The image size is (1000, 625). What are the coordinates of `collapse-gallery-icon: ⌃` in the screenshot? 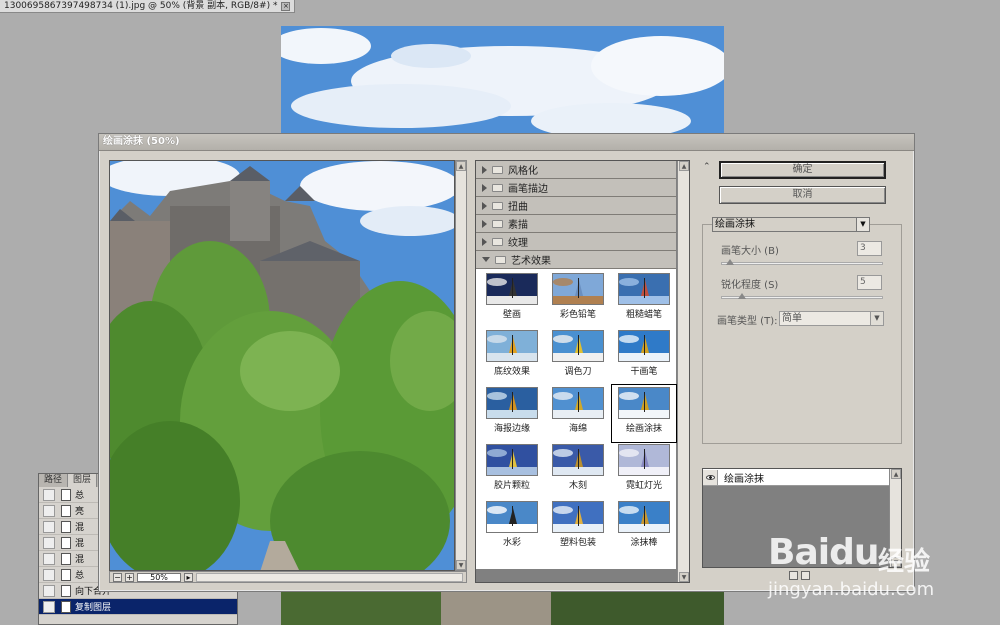 It's located at (707, 167).